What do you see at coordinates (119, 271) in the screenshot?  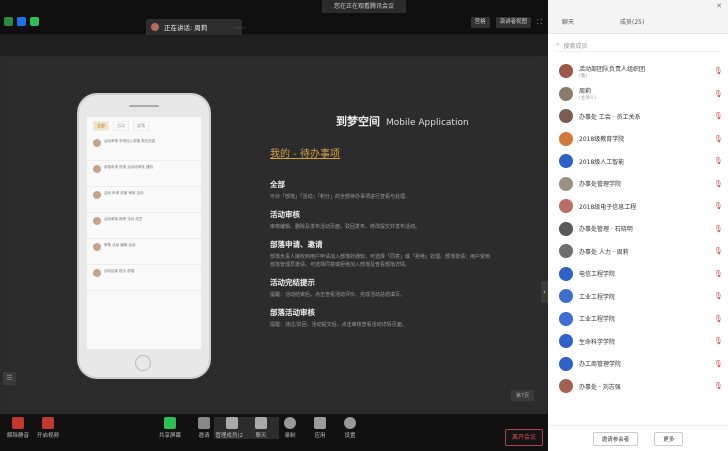 I see `phone-line: 活动结束 提示 部落` at bounding box center [119, 271].